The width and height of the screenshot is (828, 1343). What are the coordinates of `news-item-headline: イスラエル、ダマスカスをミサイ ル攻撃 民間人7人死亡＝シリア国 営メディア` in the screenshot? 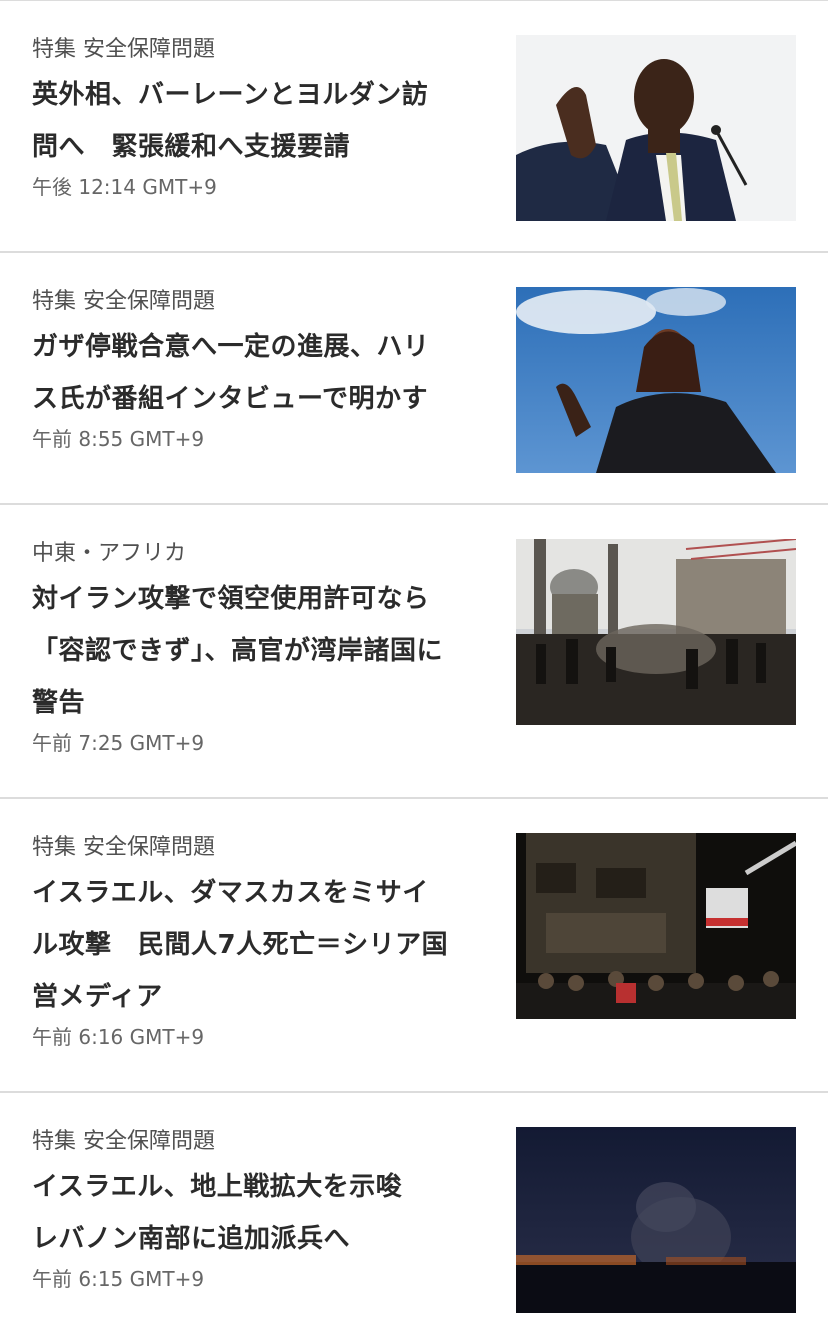 It's located at (266, 945).